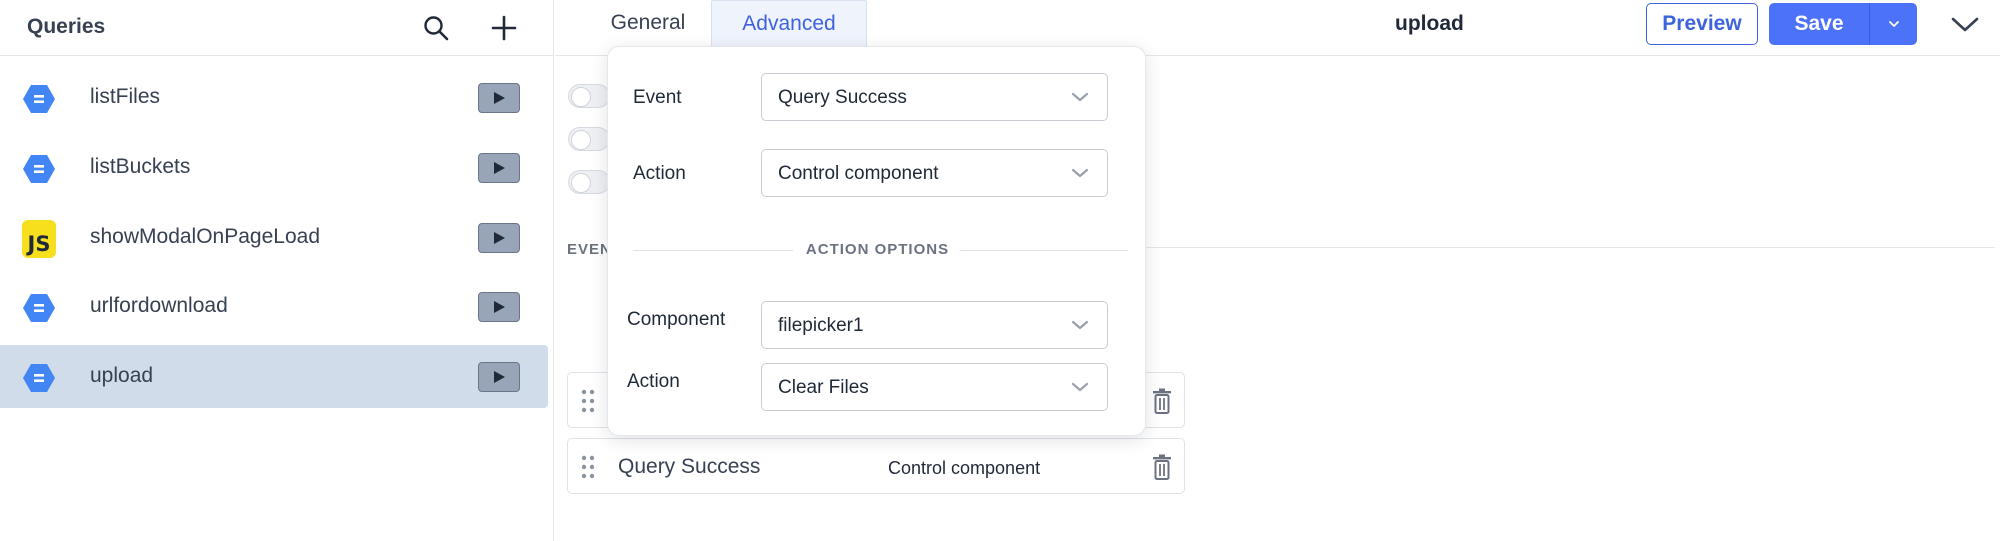 The width and height of the screenshot is (2000, 541). What do you see at coordinates (66, 26) in the screenshot?
I see `queries-title: Queries` at bounding box center [66, 26].